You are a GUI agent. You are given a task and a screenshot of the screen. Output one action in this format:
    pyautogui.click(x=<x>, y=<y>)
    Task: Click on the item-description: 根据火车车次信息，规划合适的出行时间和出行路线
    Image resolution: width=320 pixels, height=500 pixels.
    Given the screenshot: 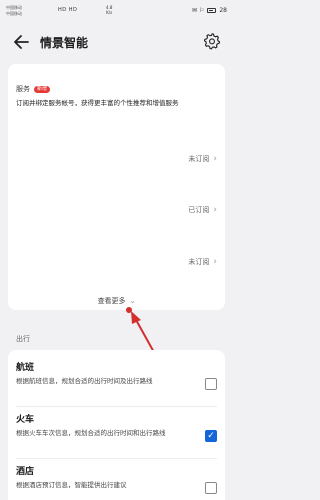 What is the action you would take?
    pyautogui.click(x=91, y=433)
    